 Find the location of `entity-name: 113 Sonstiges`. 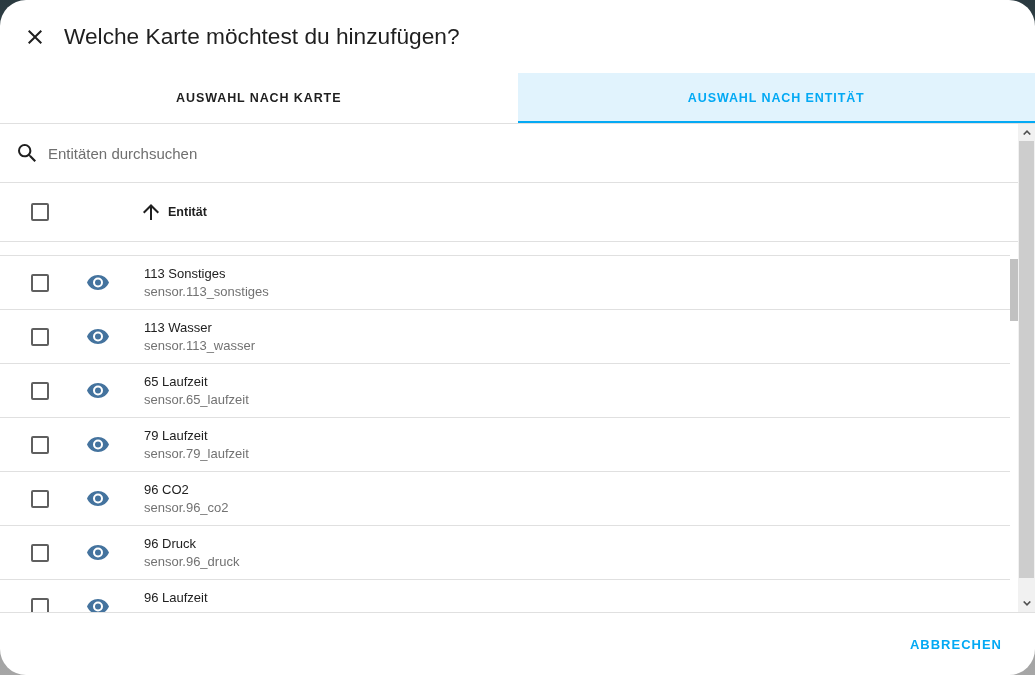

entity-name: 113 Sonstiges is located at coordinates (185, 273).